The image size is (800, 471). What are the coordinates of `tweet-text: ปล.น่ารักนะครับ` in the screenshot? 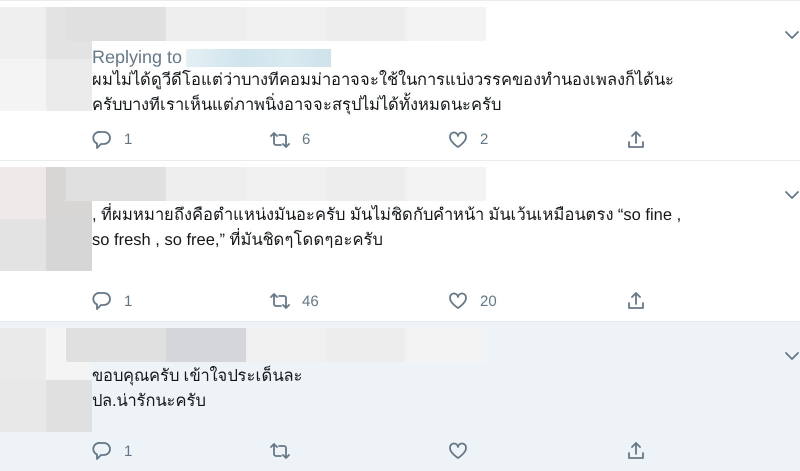 It's located at (149, 401).